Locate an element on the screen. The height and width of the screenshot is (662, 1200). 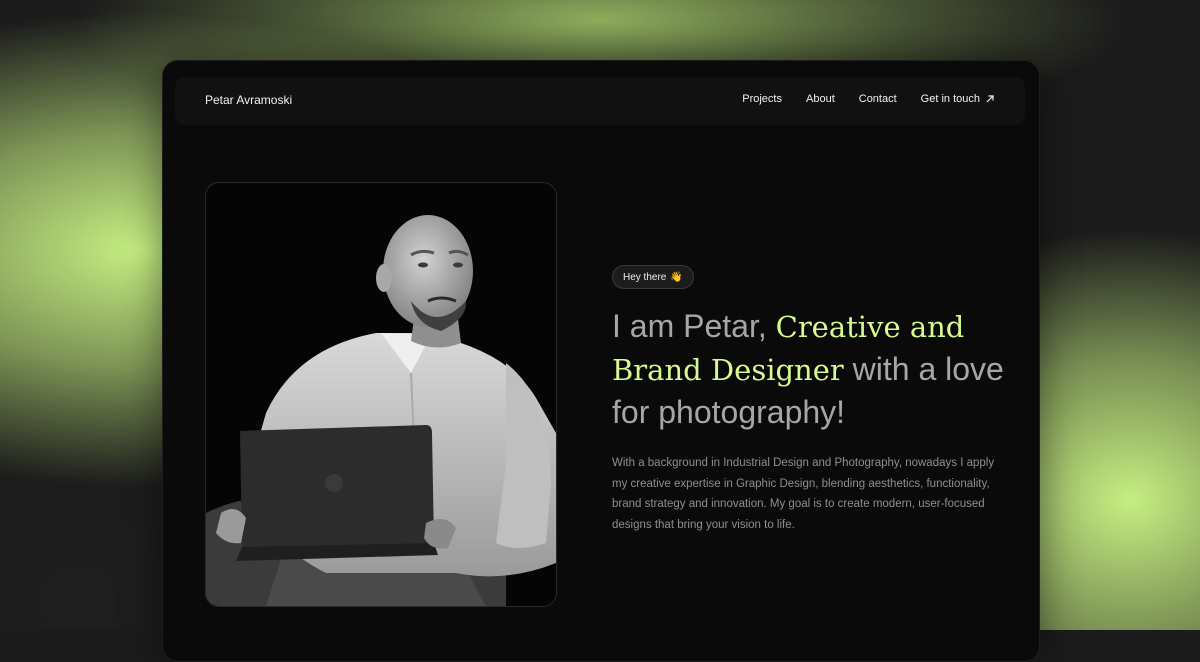
nav-link-contact: Contact is located at coordinates (878, 99).